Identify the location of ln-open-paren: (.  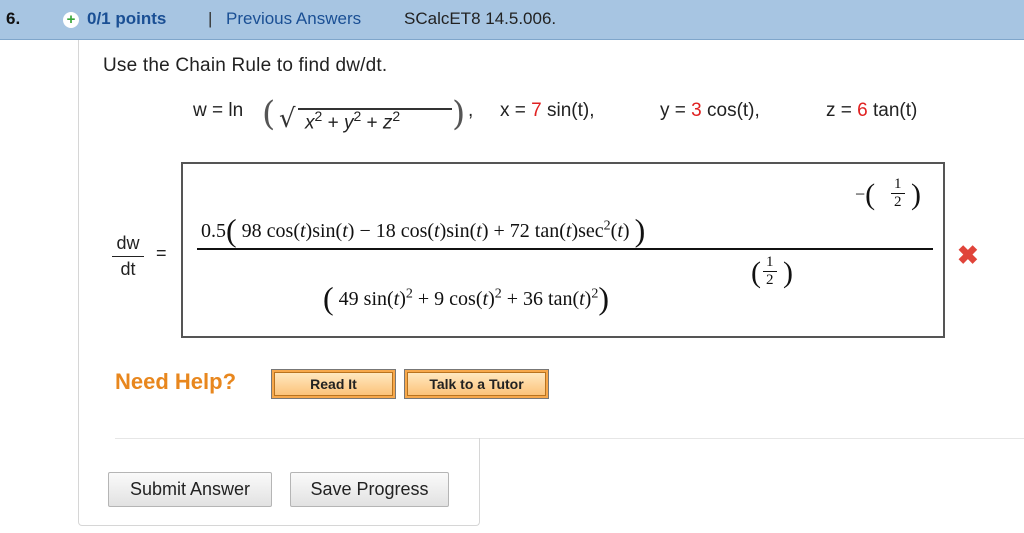
(269, 114).